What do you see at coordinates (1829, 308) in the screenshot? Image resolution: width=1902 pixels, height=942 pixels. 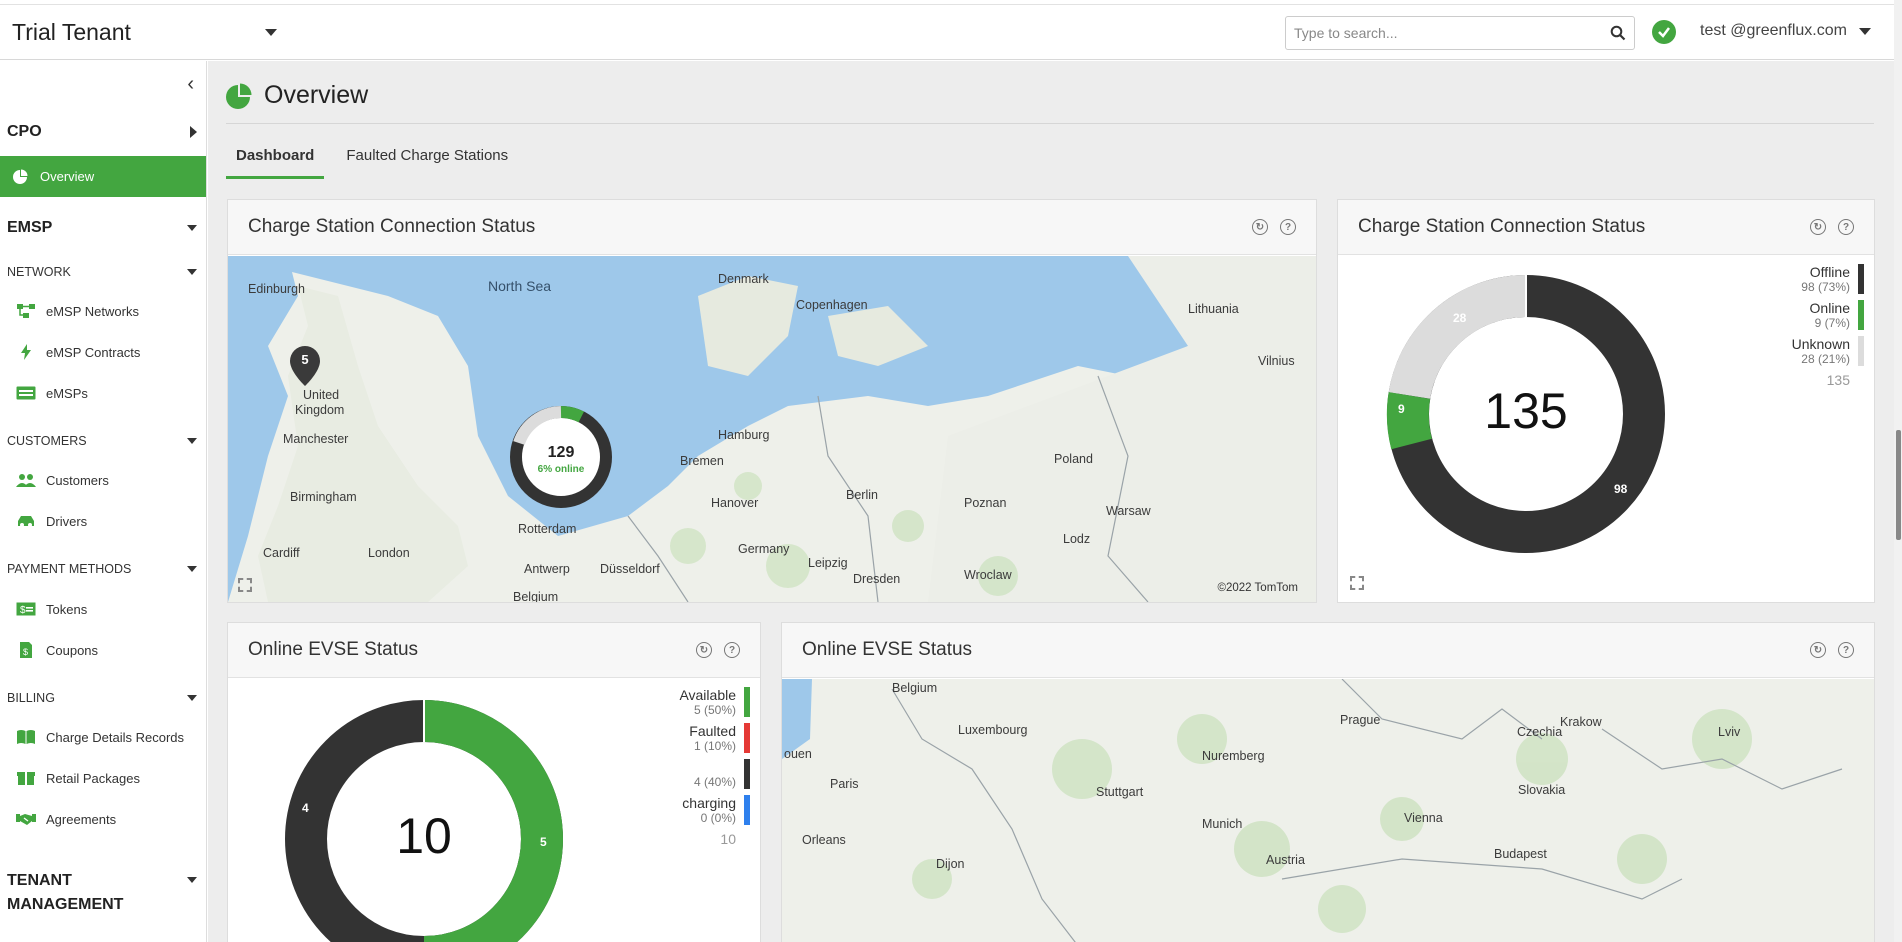 I see `legend-name: Online` at bounding box center [1829, 308].